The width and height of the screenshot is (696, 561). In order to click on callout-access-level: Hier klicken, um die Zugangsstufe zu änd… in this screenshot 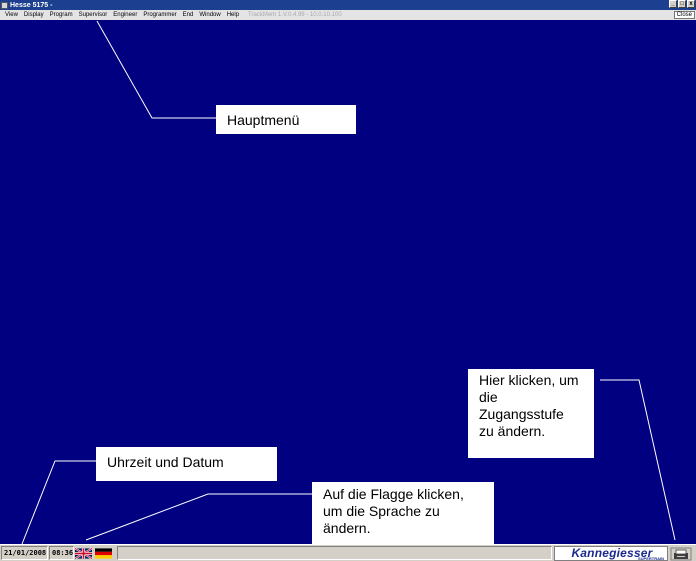, I will do `click(531, 413)`.